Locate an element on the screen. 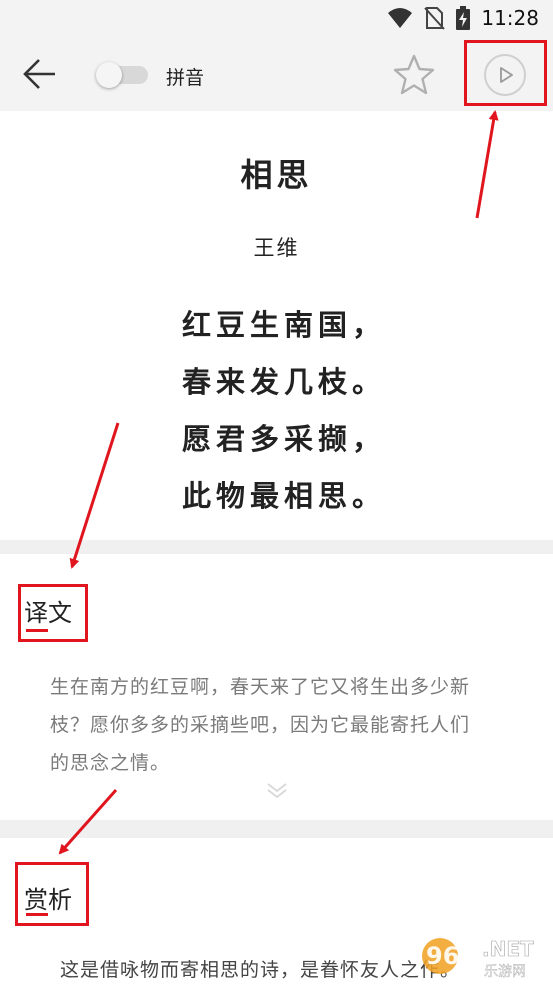  svg-text: .NET is located at coordinates (508, 949).